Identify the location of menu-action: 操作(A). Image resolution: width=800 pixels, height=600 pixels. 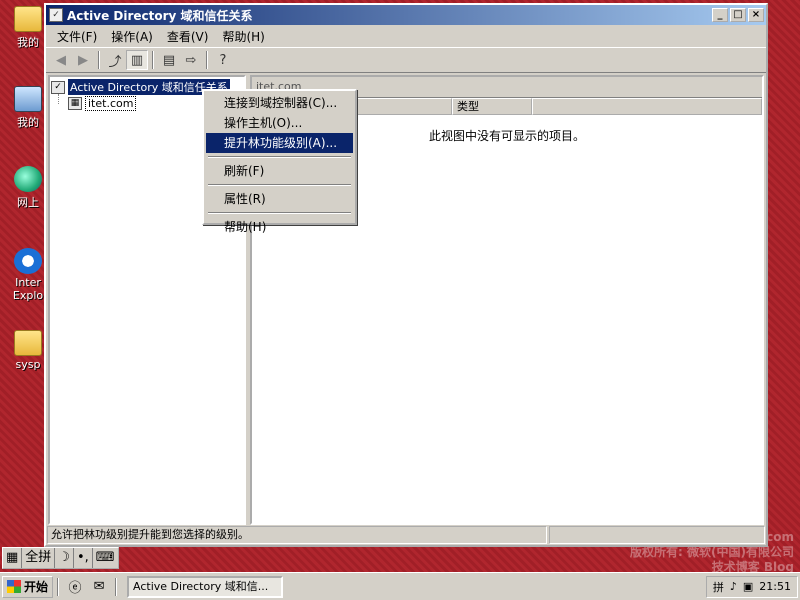
(132, 36).